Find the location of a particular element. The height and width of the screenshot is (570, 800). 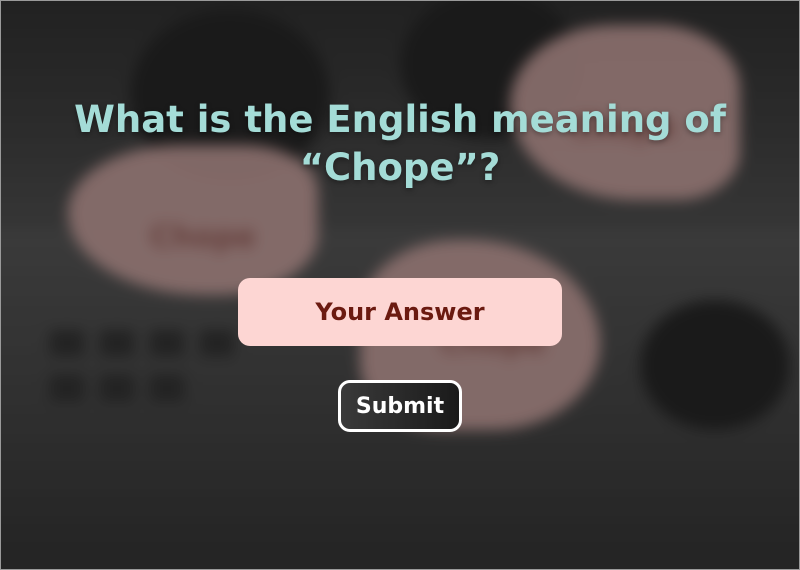

submit-button: Submit is located at coordinates (400, 406).